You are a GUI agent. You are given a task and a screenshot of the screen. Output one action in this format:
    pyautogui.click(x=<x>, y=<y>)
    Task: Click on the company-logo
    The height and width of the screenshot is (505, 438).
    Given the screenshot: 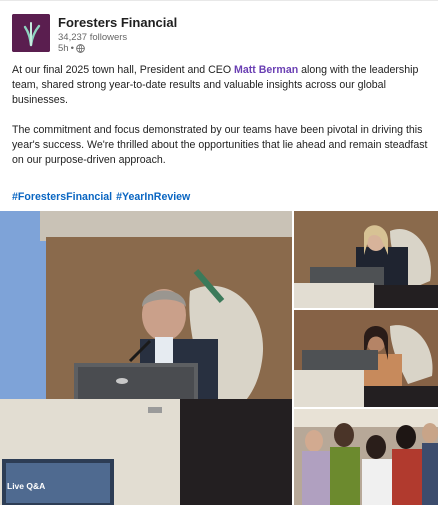 What is the action you would take?
    pyautogui.click(x=31, y=33)
    